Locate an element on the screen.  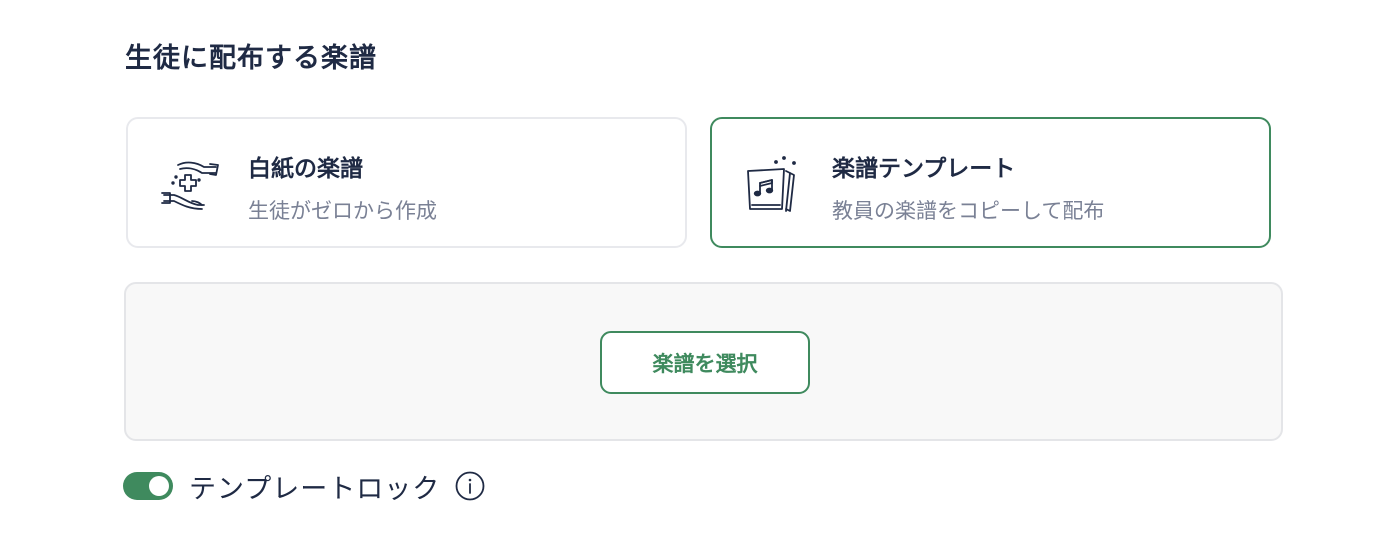
blank-sheet-option: 白紙の楽譜 生徒がゼロから作成 is located at coordinates (406, 182).